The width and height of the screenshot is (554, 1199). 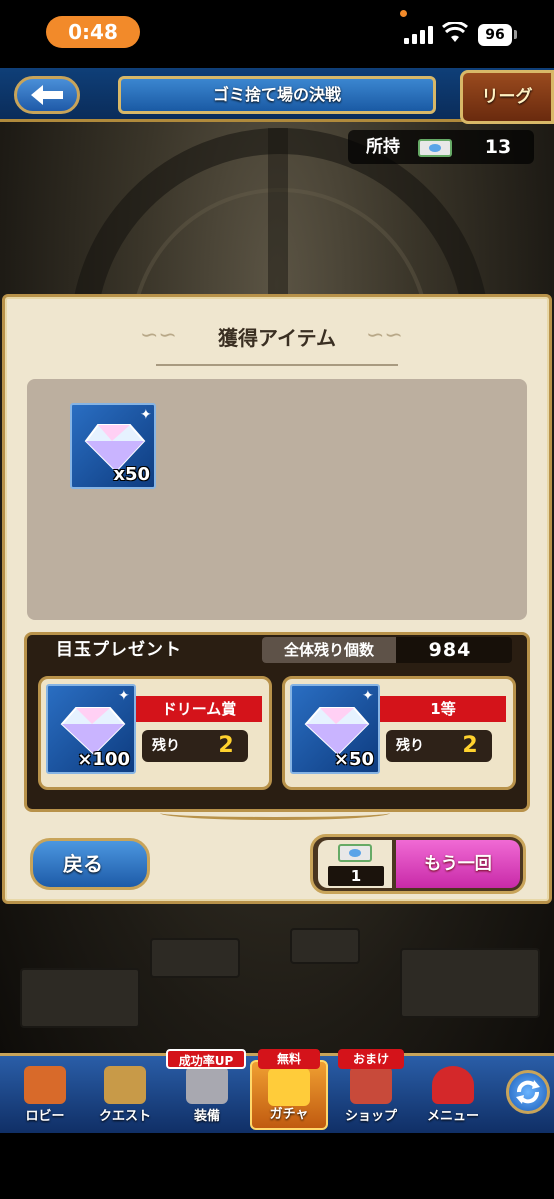 I want to click on quest-icon, so click(x=125, y=1085).